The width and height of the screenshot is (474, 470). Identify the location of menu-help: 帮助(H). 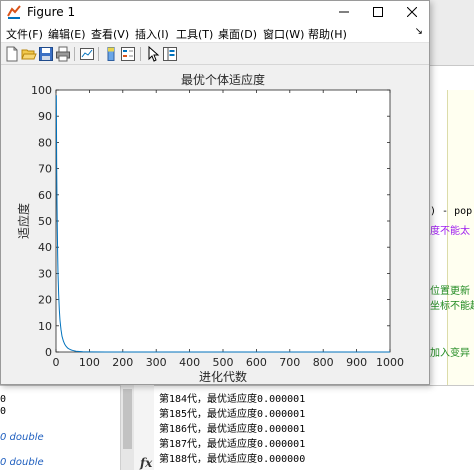
(327, 34).